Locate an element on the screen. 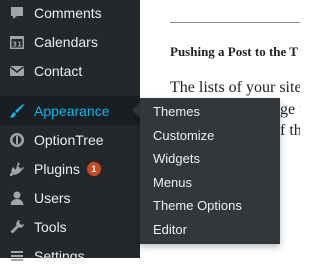 This screenshot has width=320, height=270. calendar-icon-number: 31 is located at coordinates (17, 44).